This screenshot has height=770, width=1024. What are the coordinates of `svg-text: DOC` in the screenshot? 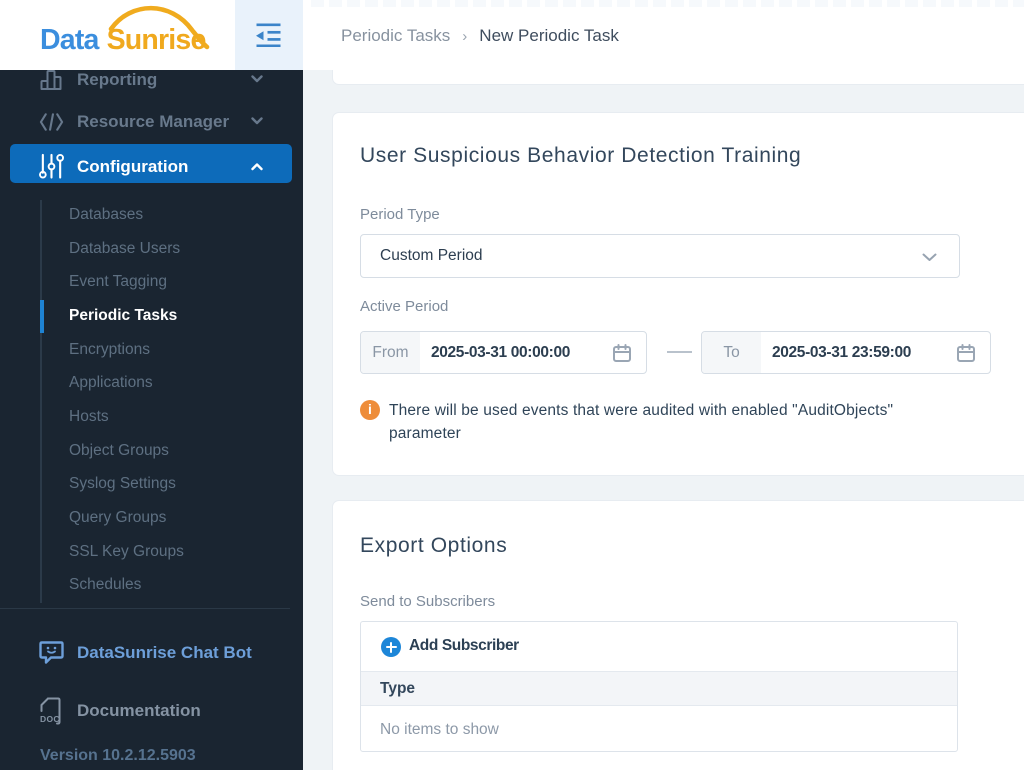 It's located at (50, 719).